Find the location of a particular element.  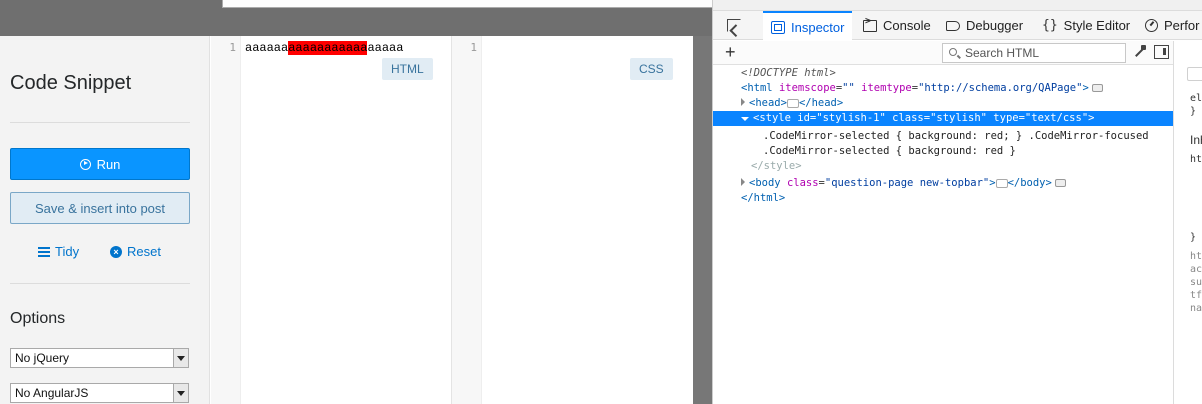

tab-label: Inspector is located at coordinates (818, 27).